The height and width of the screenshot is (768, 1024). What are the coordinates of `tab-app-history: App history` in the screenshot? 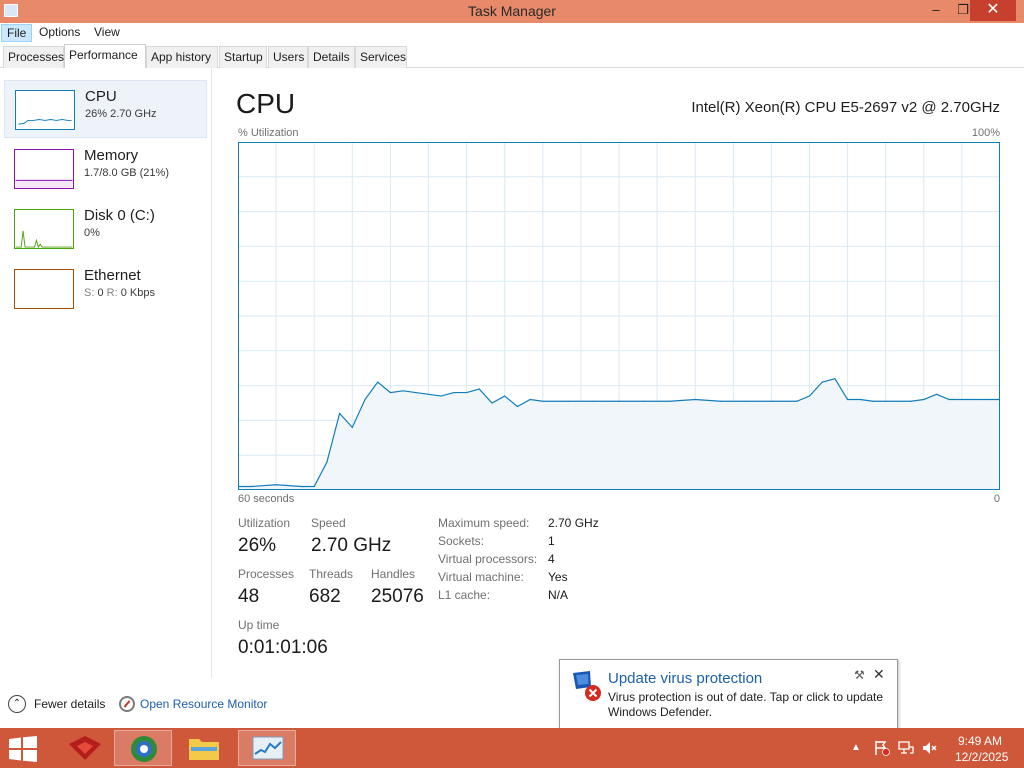 It's located at (182, 57).